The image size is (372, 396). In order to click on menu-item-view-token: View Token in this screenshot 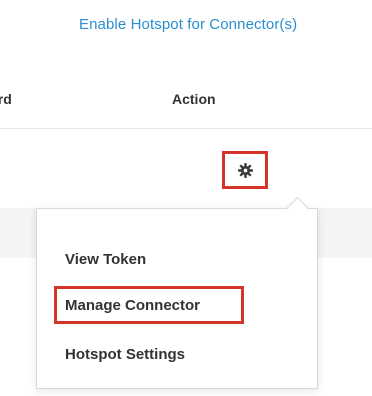, I will do `click(105, 259)`.